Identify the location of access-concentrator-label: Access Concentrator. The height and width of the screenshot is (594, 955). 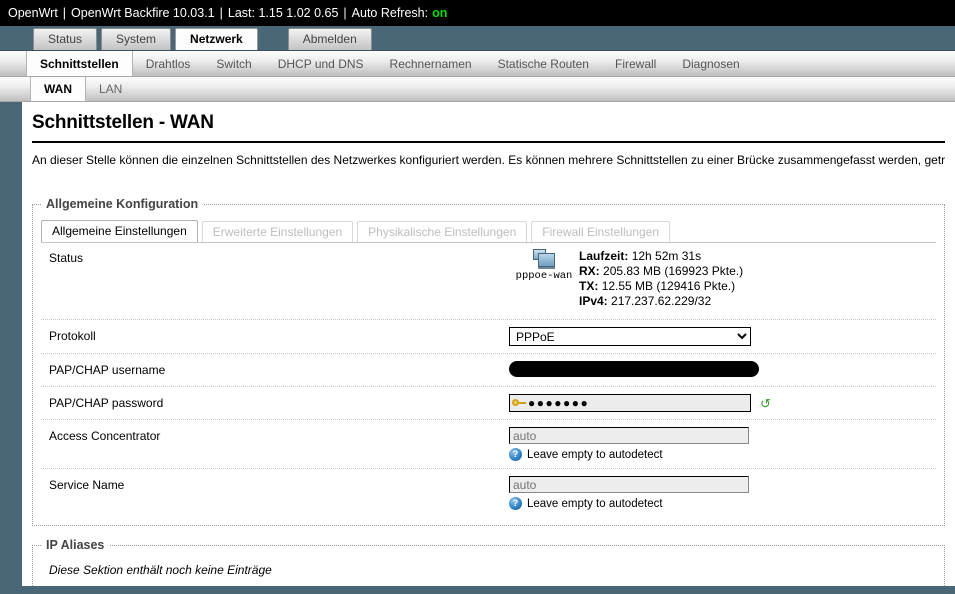
(105, 436).